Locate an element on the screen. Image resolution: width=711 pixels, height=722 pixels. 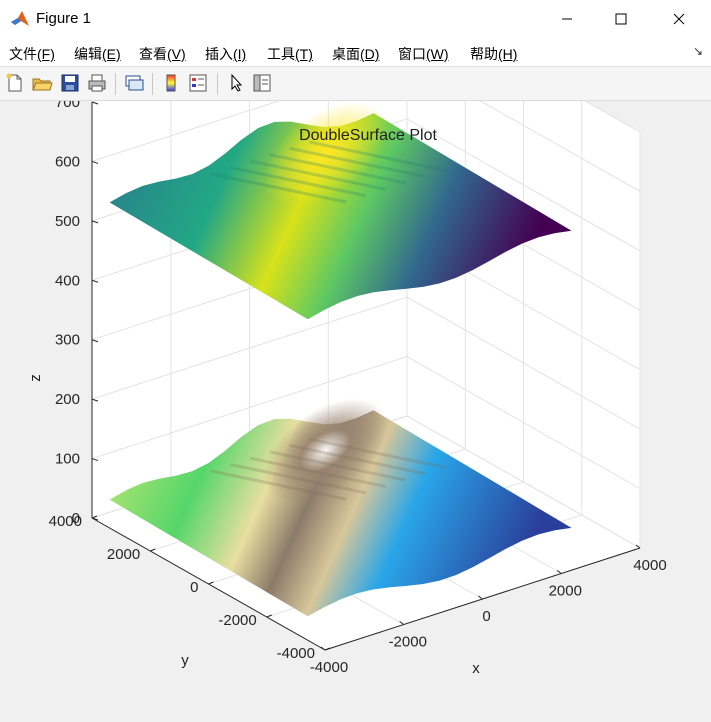
z-tick-label: 400 is located at coordinates (67, 280).